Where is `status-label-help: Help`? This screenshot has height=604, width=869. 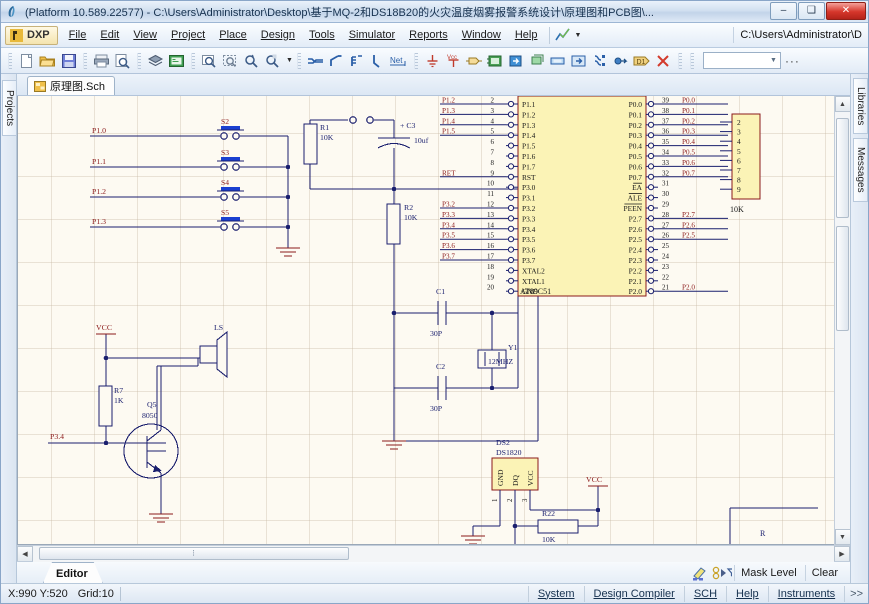 status-label-help: Help is located at coordinates (747, 593).